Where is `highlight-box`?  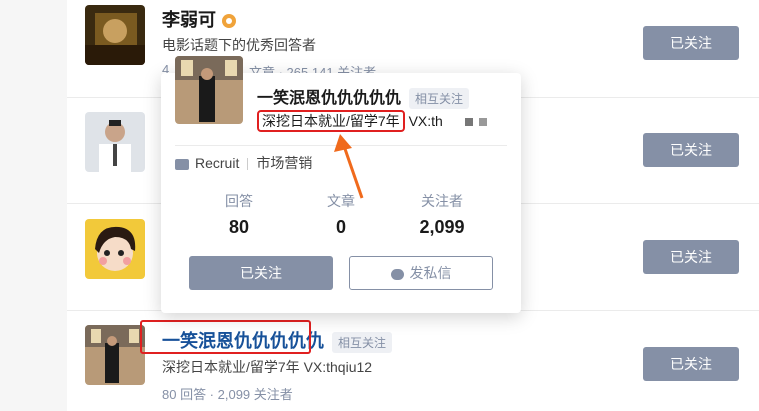 highlight-box is located at coordinates (225, 337).